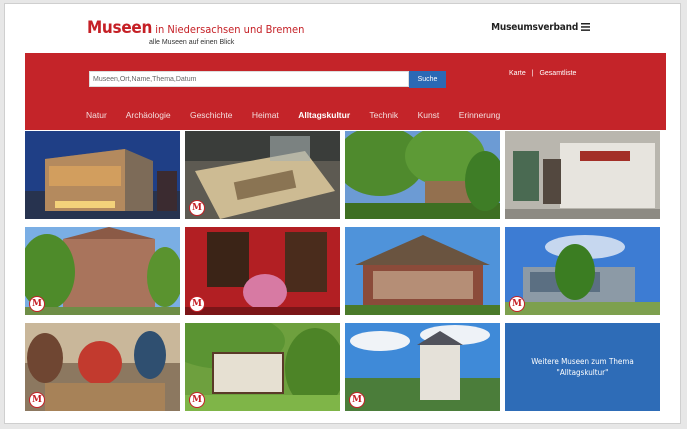 The height and width of the screenshot is (429, 687). I want to click on menu-icon, so click(585, 27).